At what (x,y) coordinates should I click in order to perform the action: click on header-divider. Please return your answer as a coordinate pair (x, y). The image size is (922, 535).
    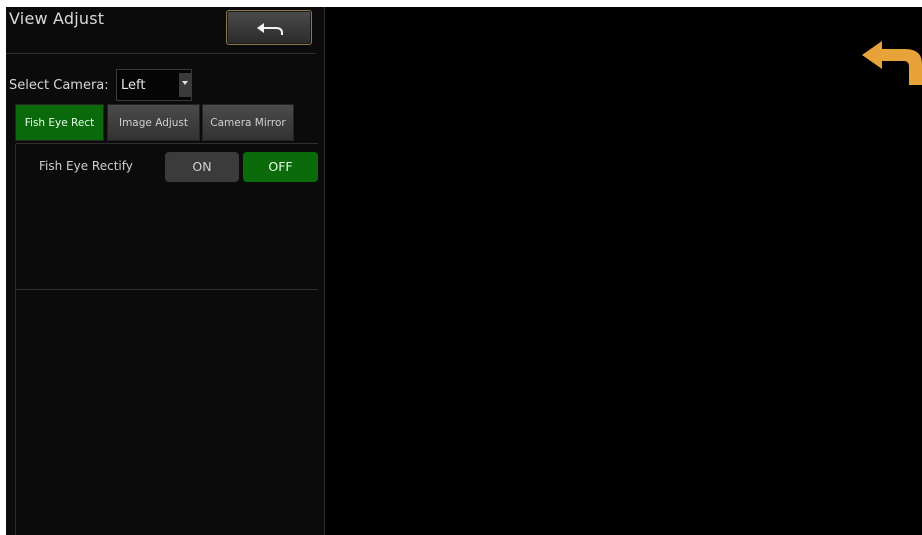
    Looking at the image, I should click on (161, 53).